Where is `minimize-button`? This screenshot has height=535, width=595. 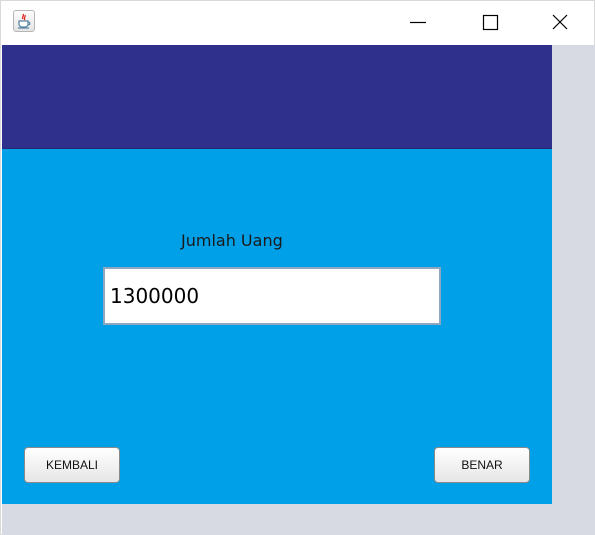 minimize-button is located at coordinates (420, 23).